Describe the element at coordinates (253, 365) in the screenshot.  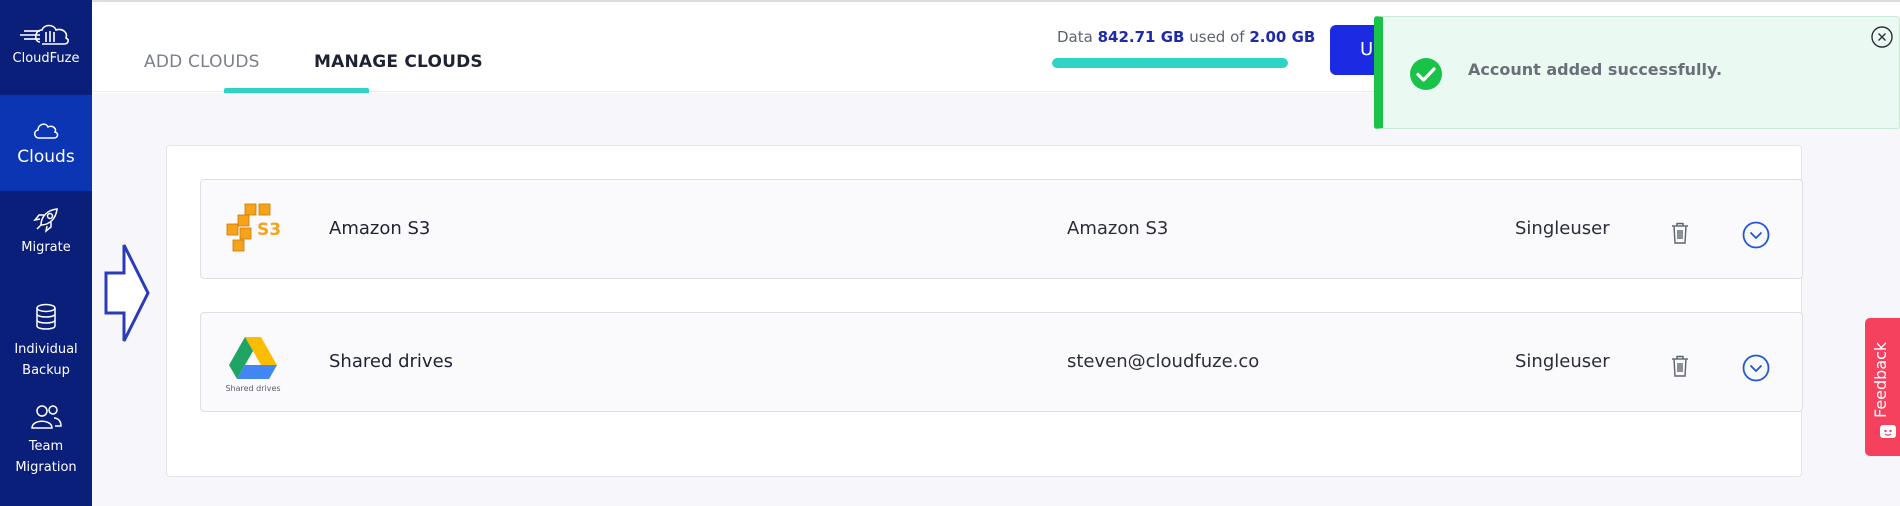
I see `google-shared-drives-logo-icon: Shared drives` at that location.